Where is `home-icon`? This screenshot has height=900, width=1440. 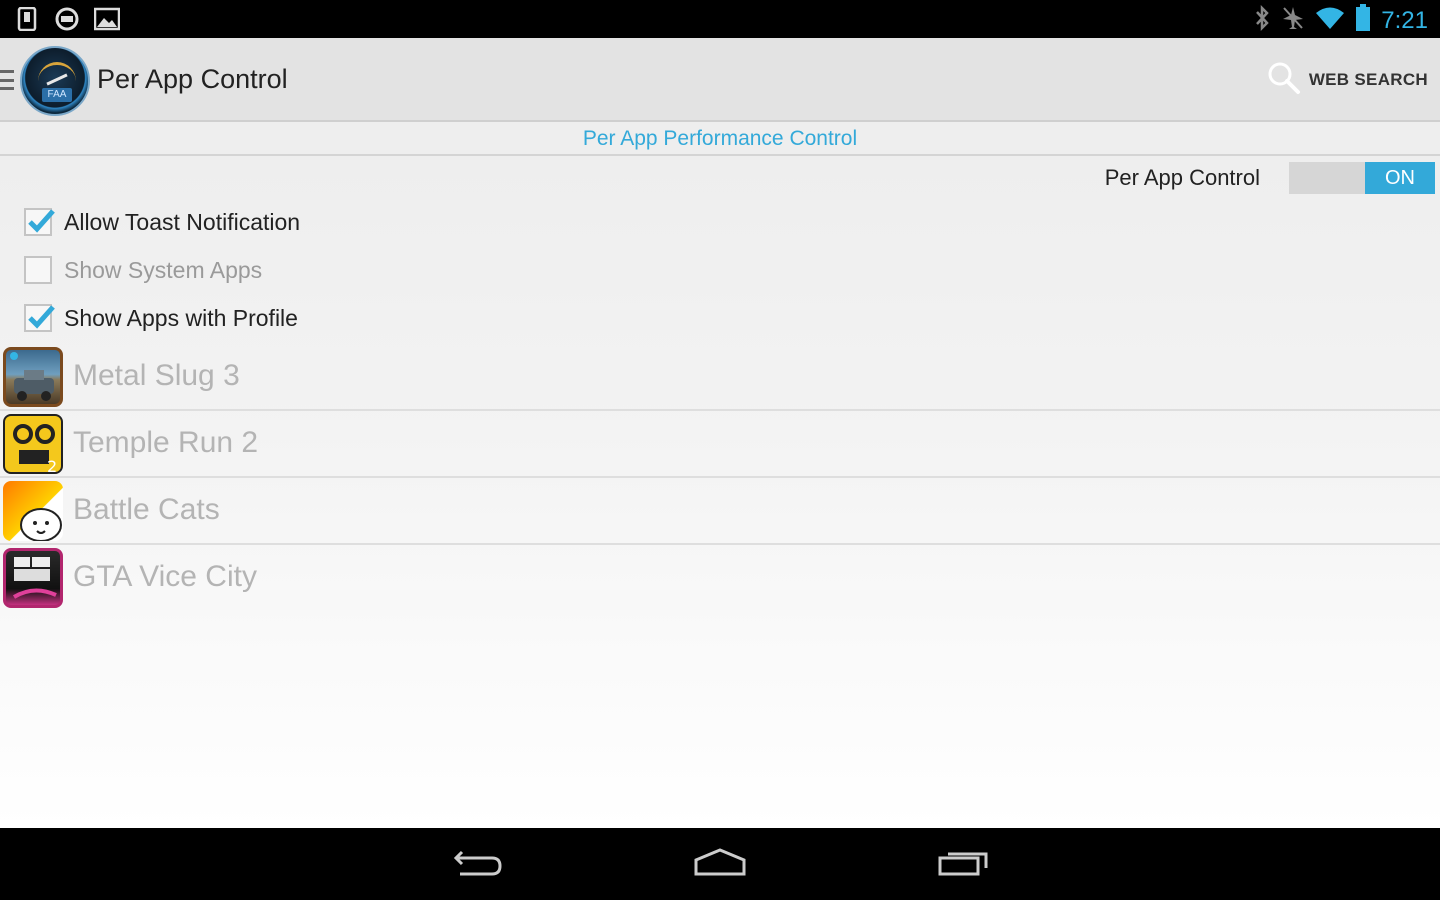 home-icon is located at coordinates (720, 864).